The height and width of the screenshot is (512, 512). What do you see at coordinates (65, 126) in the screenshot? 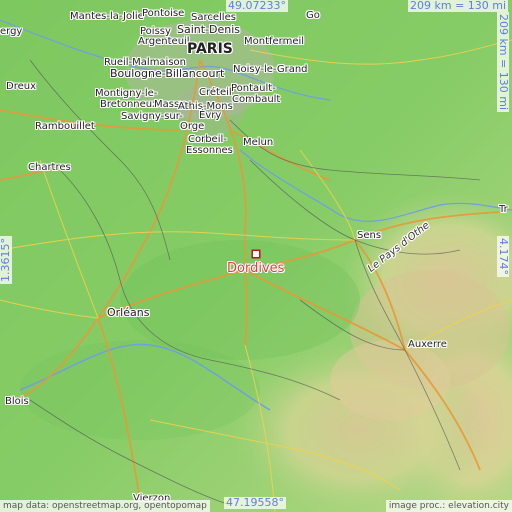
I see `place-label-rambouillet: Rambouillet` at bounding box center [65, 126].